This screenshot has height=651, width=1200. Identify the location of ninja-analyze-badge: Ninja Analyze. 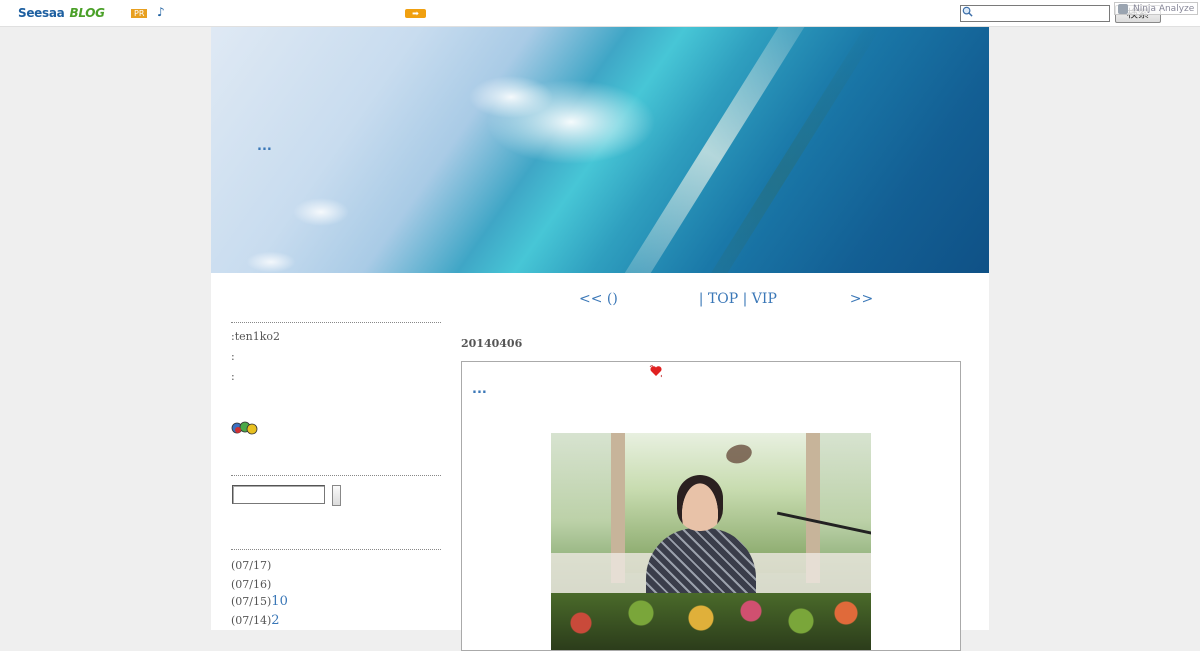
(1156, 8).